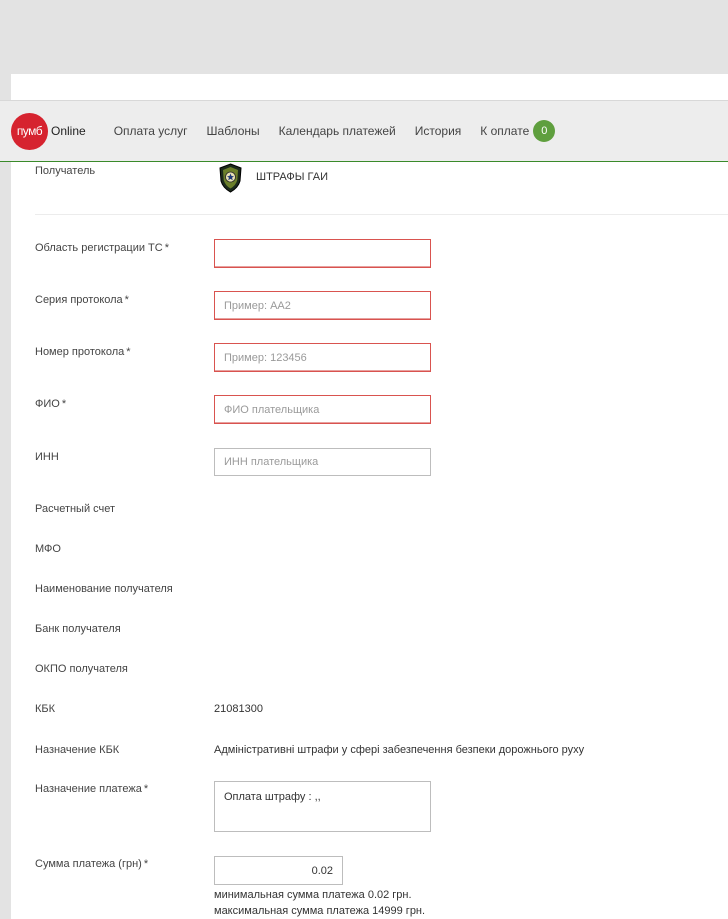  Describe the element at coordinates (322, 305) in the screenshot. I see `protocol-series-input` at that location.